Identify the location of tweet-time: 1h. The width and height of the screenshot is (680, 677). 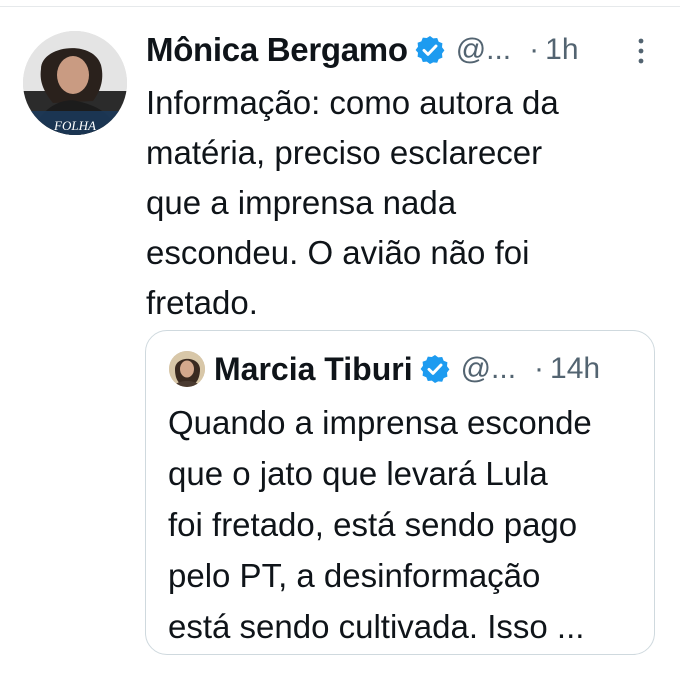
(561, 50).